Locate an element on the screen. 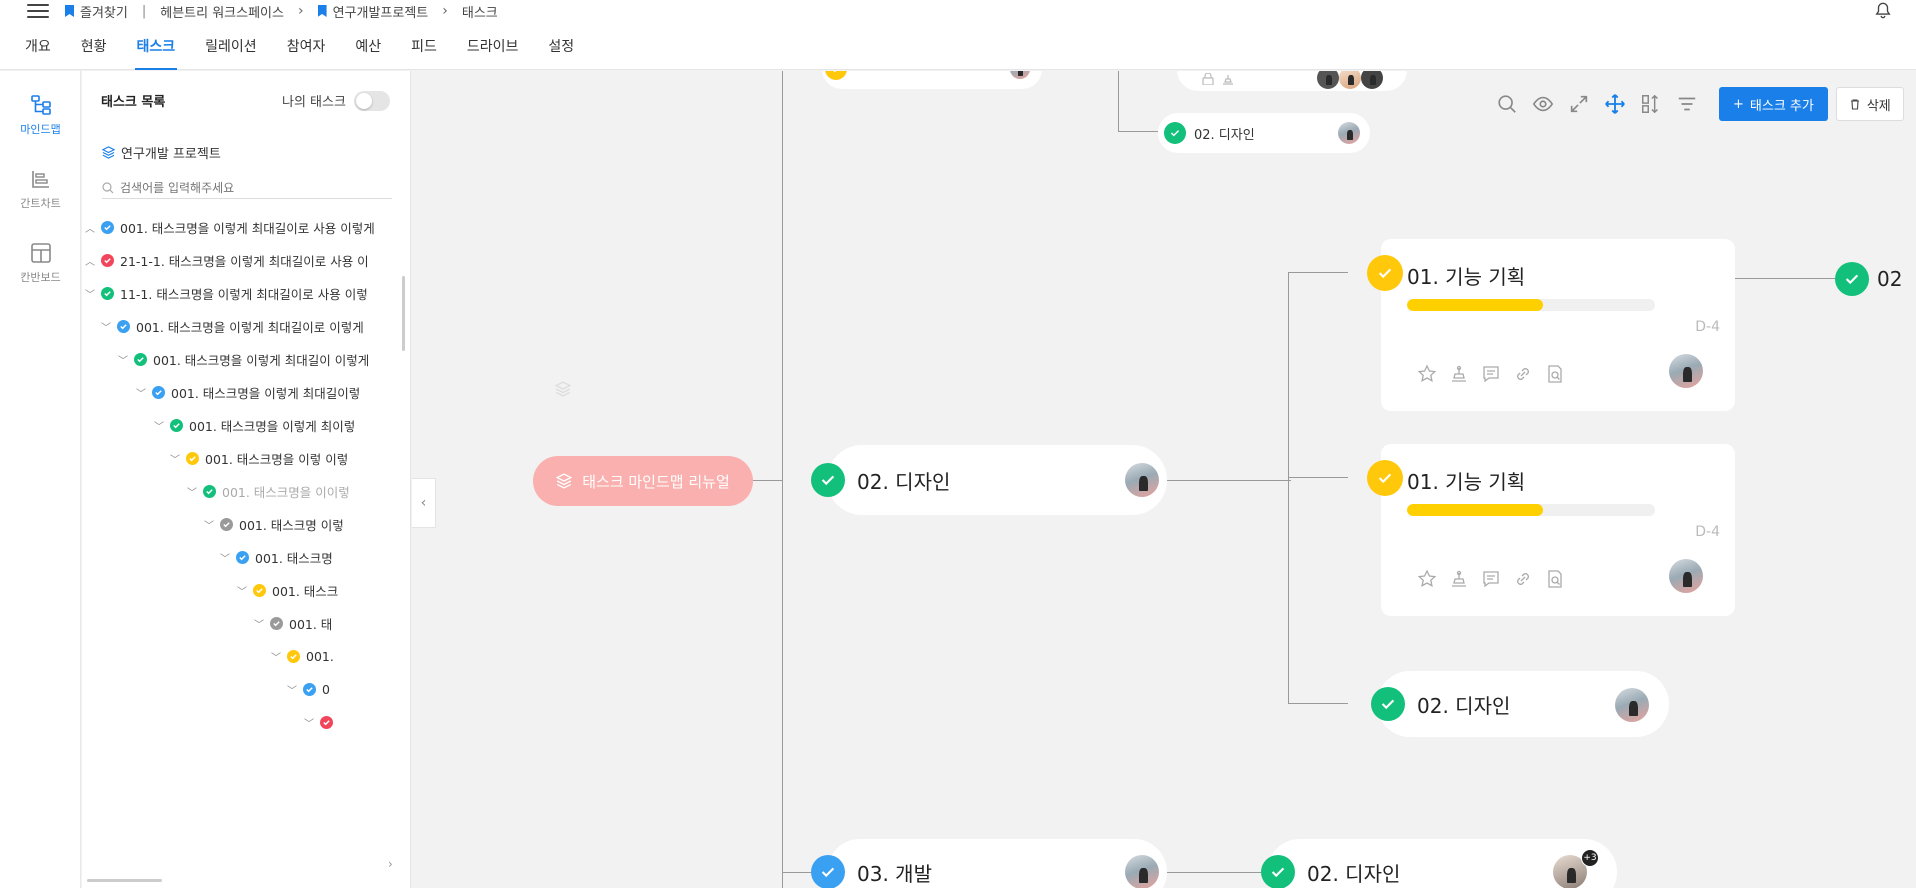  breadcrumb-workspace: 헤븐트리 워크스페이스 is located at coordinates (222, 11).